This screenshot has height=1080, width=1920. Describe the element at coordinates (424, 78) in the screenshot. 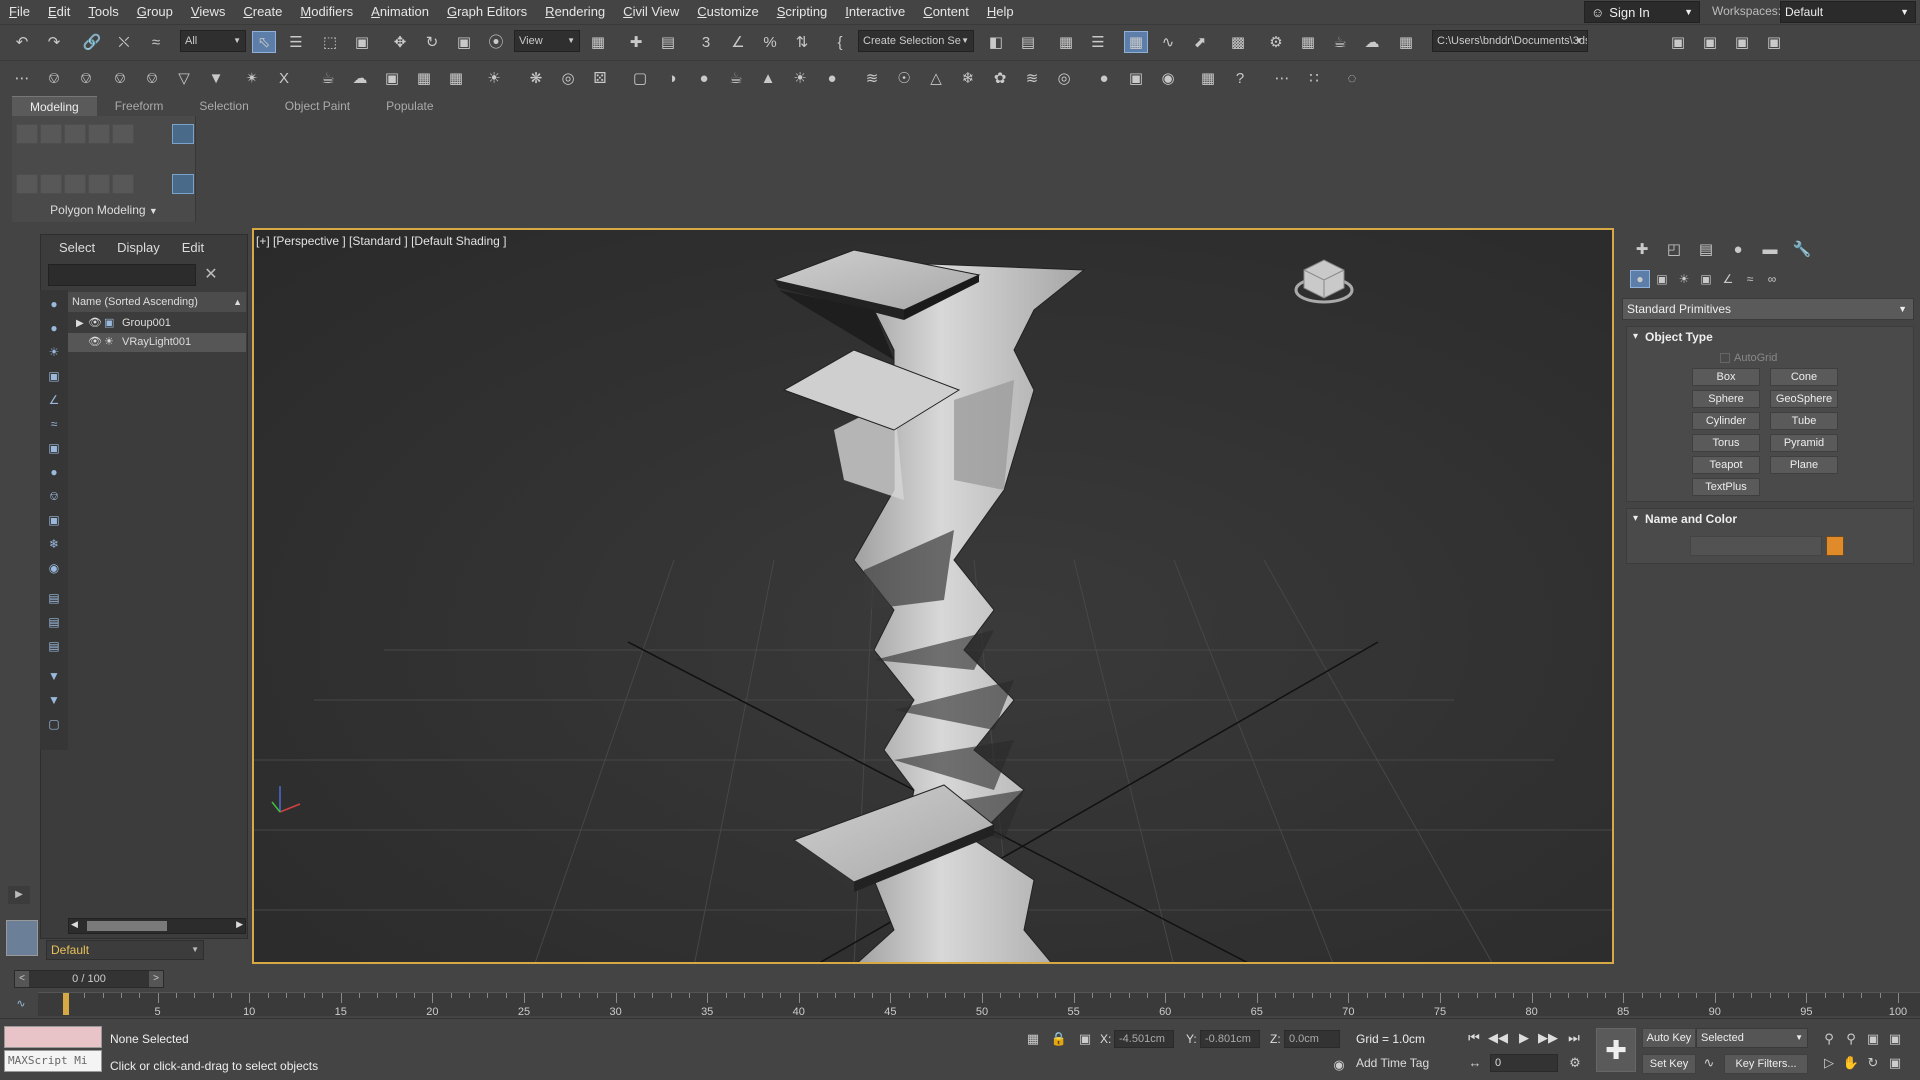

I see `table-icon: ▦` at that location.